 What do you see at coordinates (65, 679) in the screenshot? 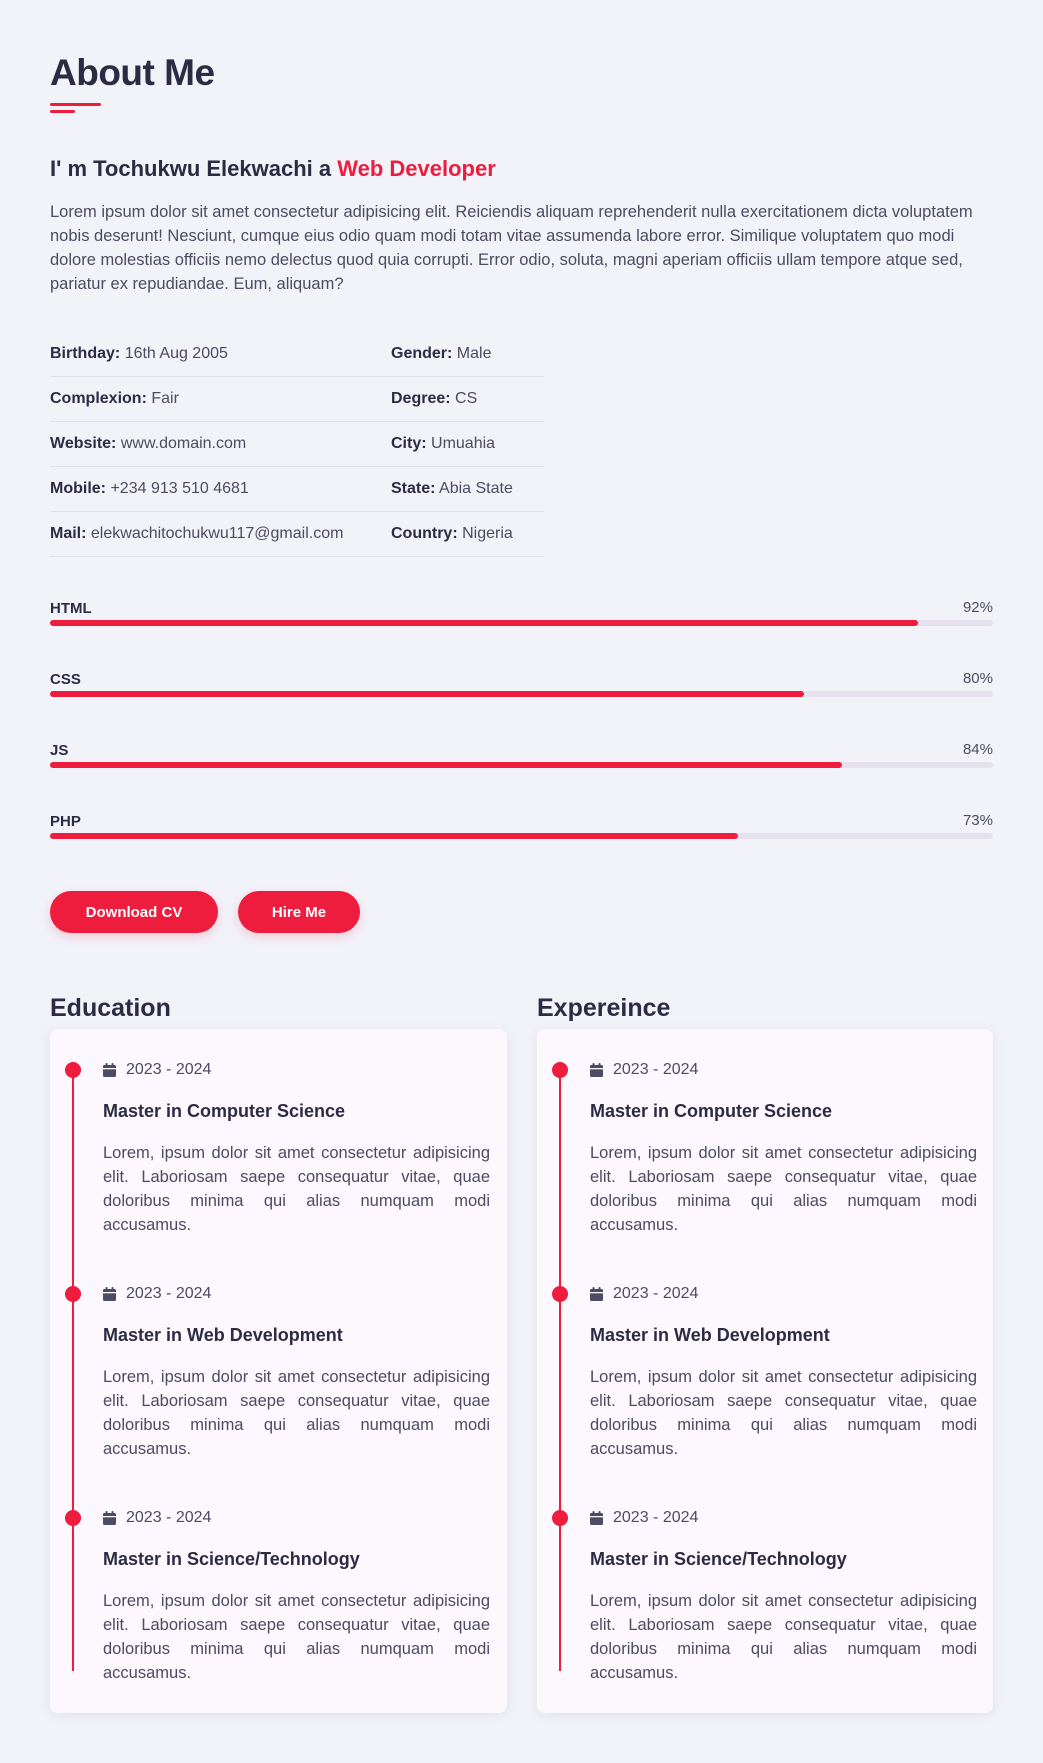
I see `skill-name: CSS` at bounding box center [65, 679].